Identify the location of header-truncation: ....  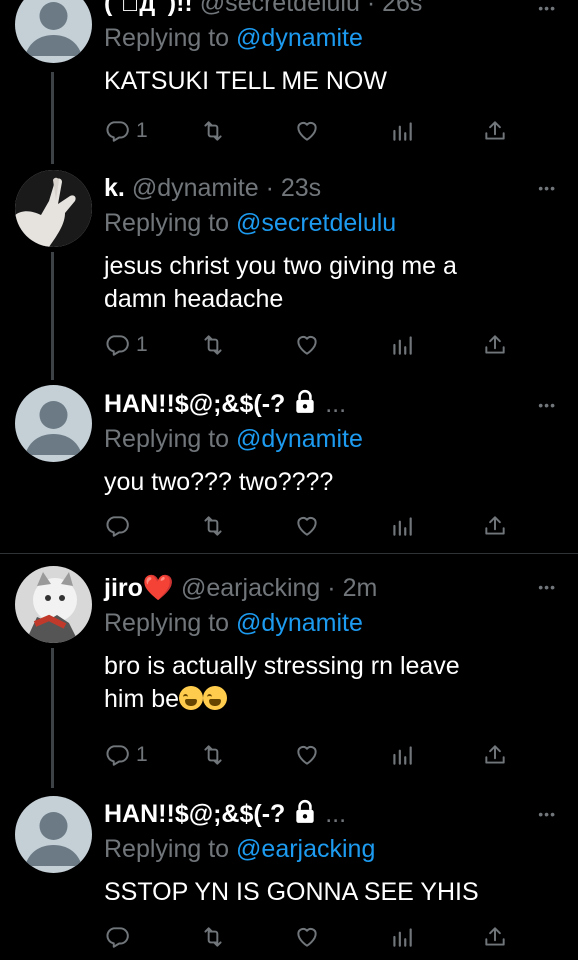
(336, 814).